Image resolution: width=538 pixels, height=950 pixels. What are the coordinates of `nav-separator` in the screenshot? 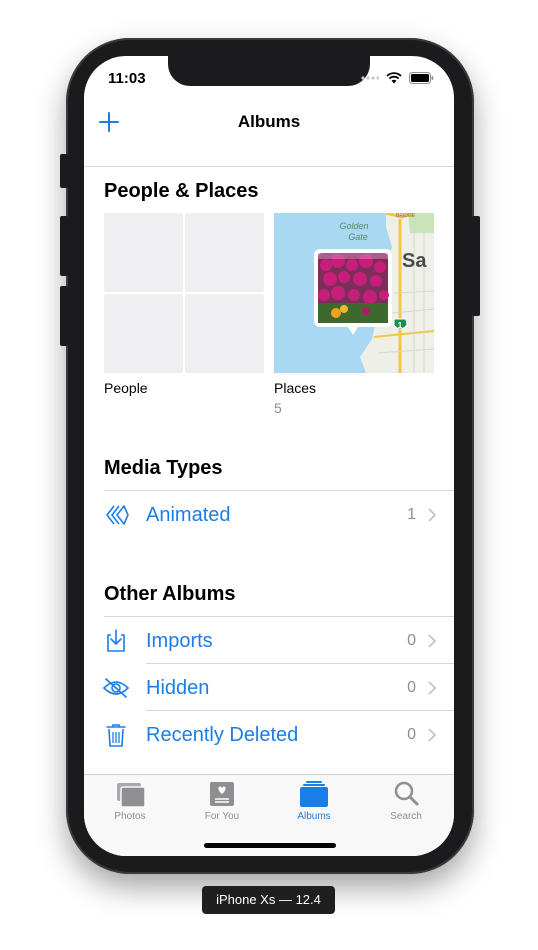 It's located at (269, 166).